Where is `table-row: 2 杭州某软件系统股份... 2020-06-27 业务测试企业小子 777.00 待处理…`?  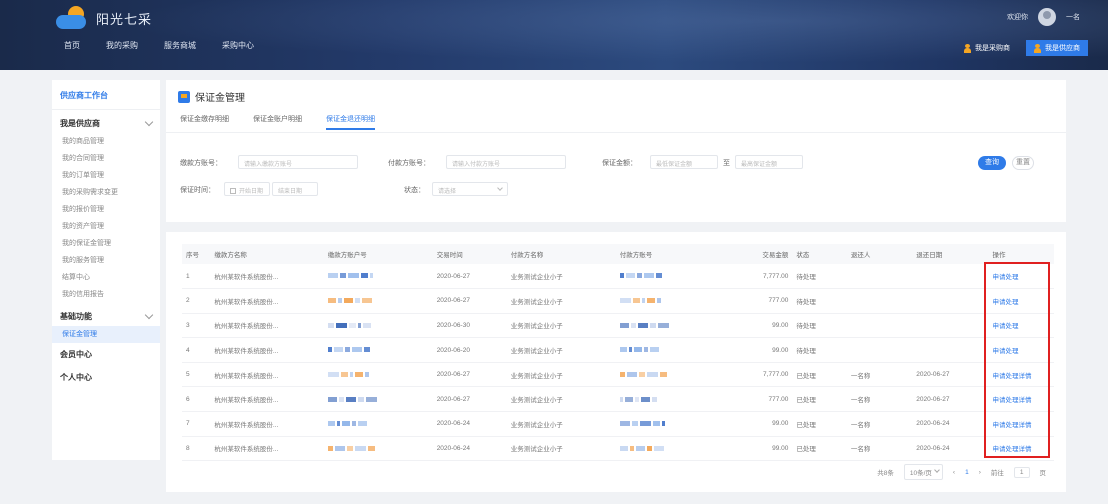
table-row: 2 杭州某软件系统股份... 2020-06-27 业务测试企业小子 777.00 待处理… is located at coordinates (618, 301).